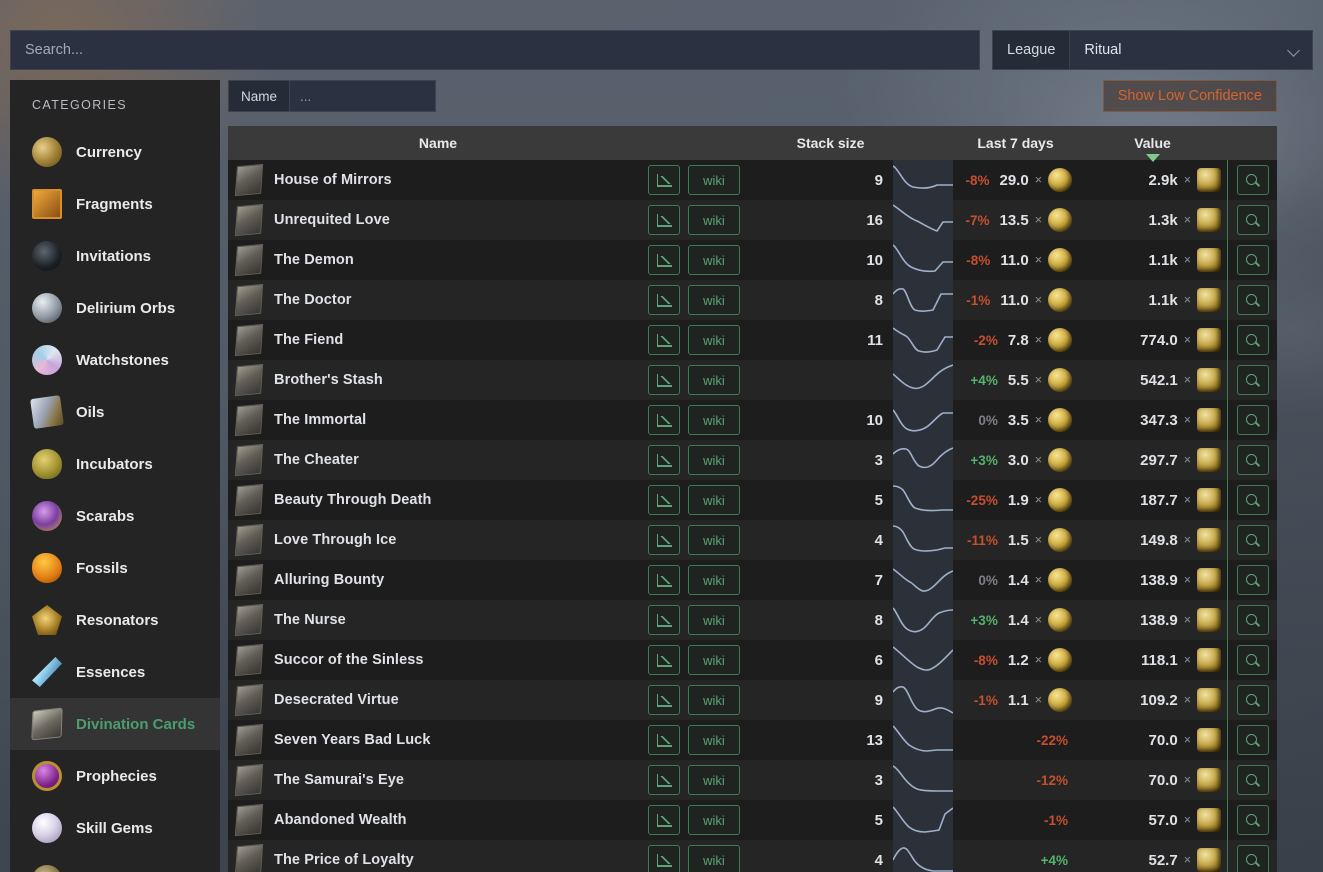 The image size is (1323, 872). I want to click on table-row: Love Through Ice wiki 4 -11% 1.5 × 149.8 ×, so click(752, 540).